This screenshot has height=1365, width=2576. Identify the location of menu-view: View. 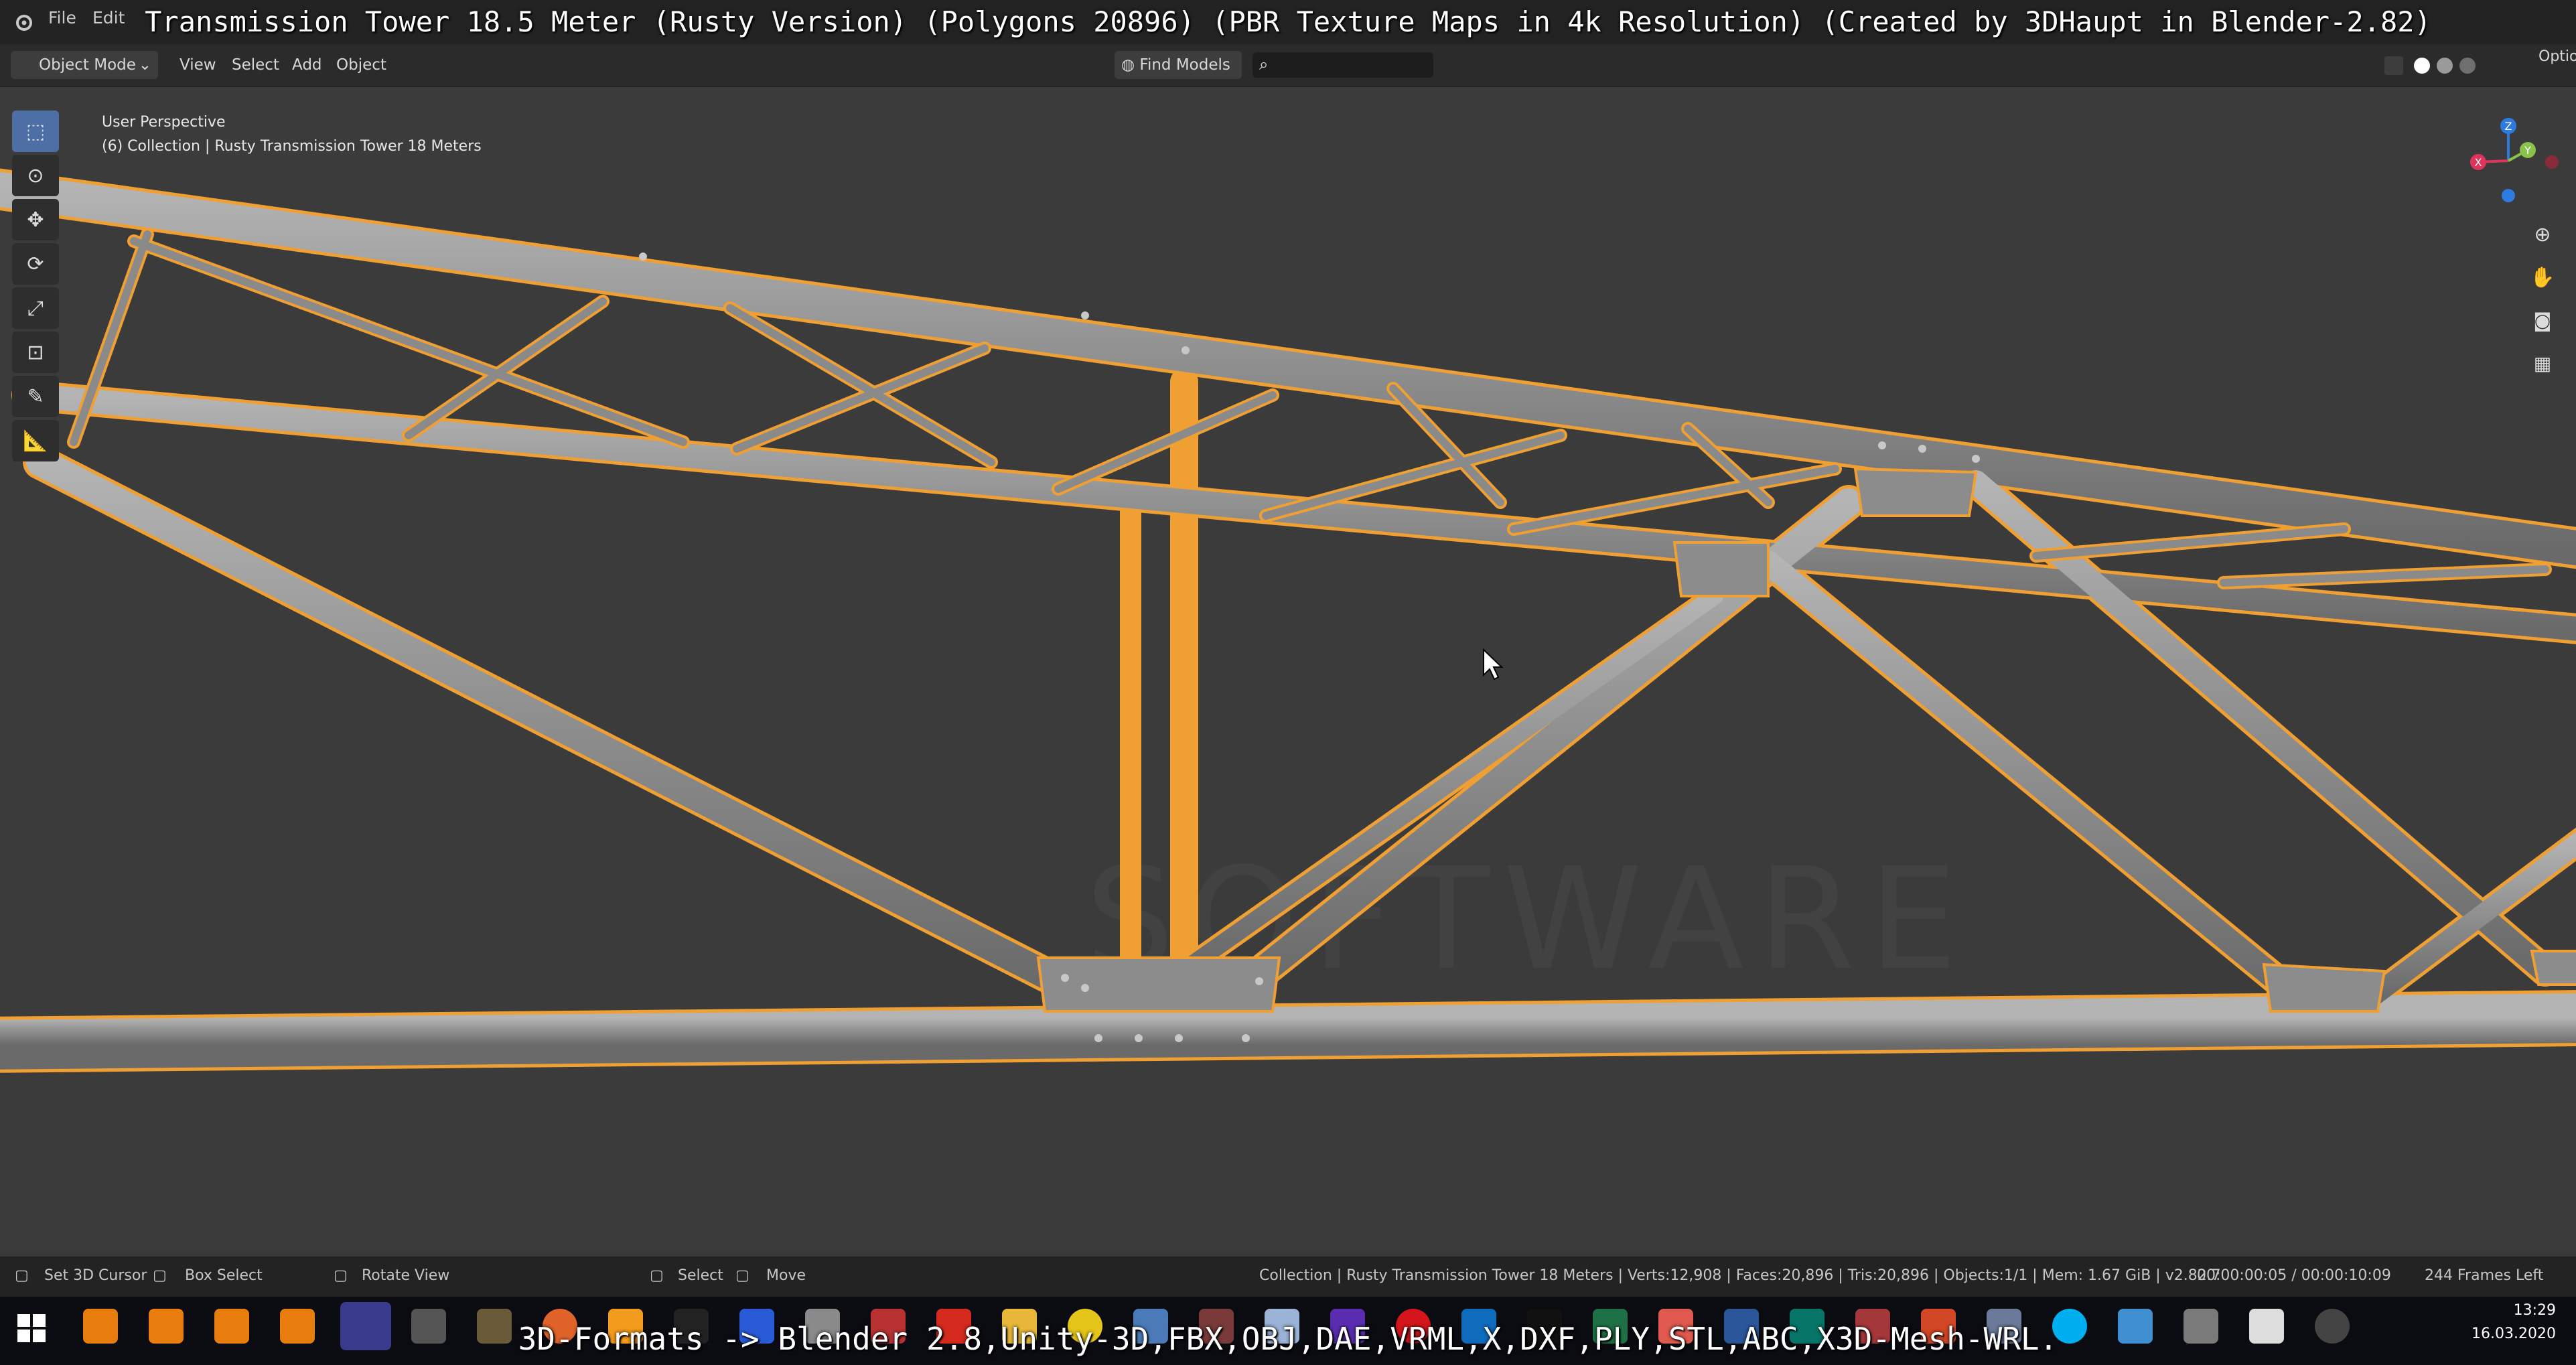
(198, 65).